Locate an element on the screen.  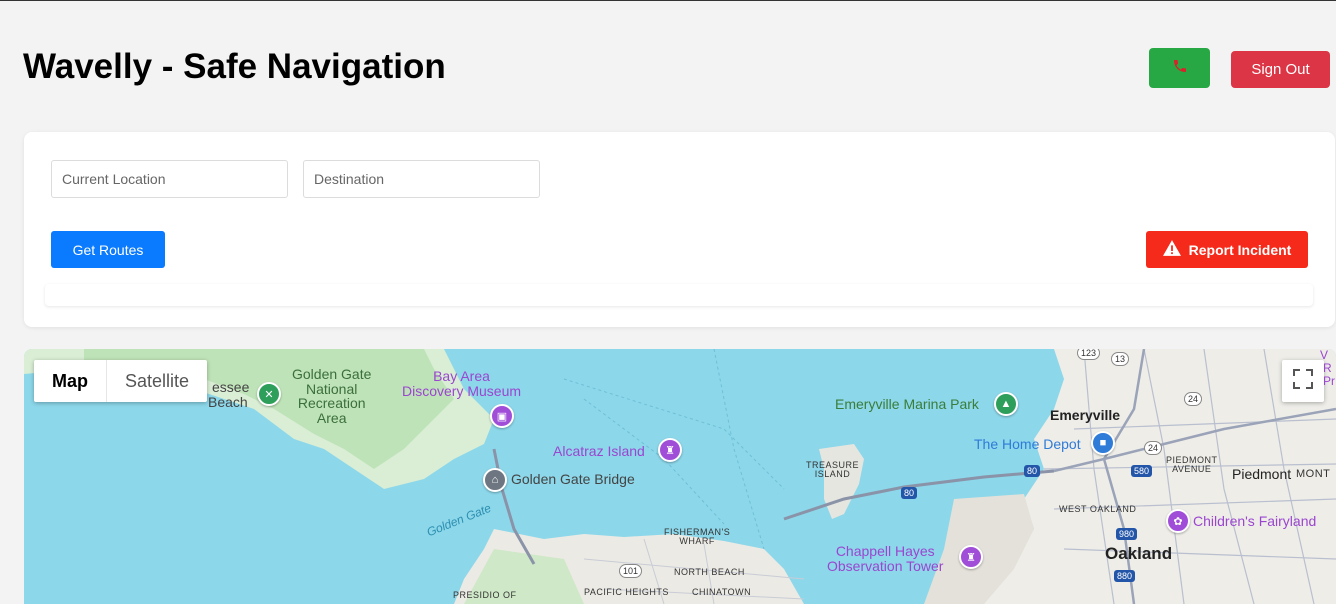
destination-input is located at coordinates (421, 179).